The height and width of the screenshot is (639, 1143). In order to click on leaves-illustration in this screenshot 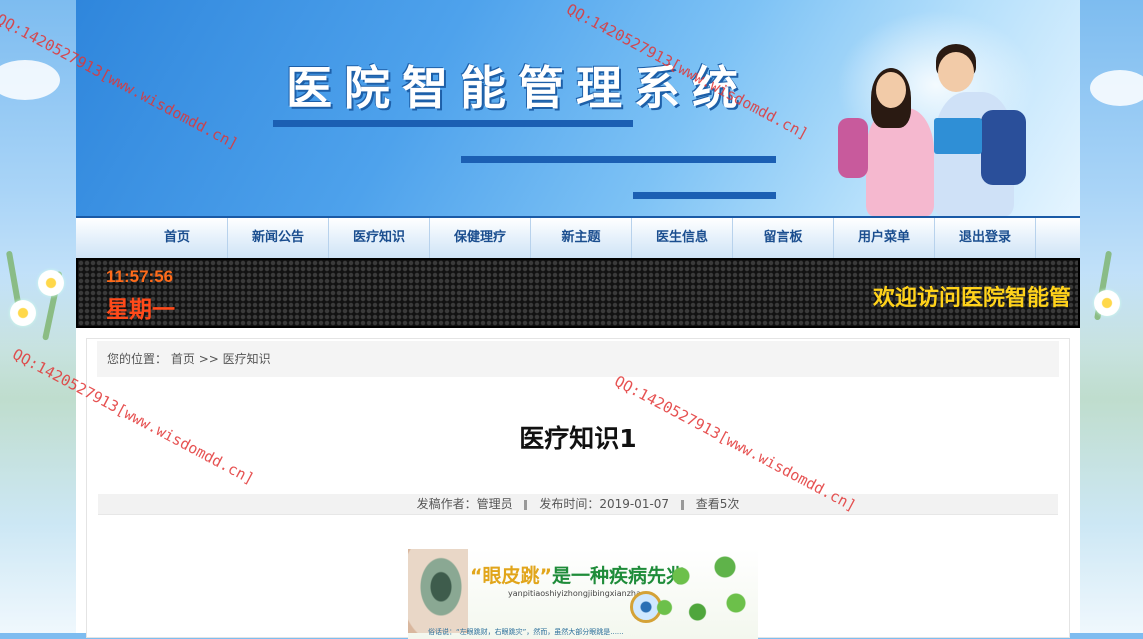, I will do `click(703, 594)`.